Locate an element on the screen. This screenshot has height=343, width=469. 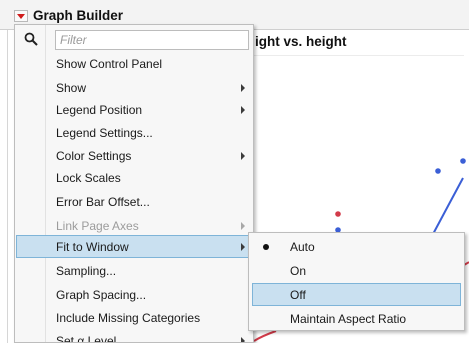
menu-item-include-missing-categories: Include Missing Categories is located at coordinates (134, 317).